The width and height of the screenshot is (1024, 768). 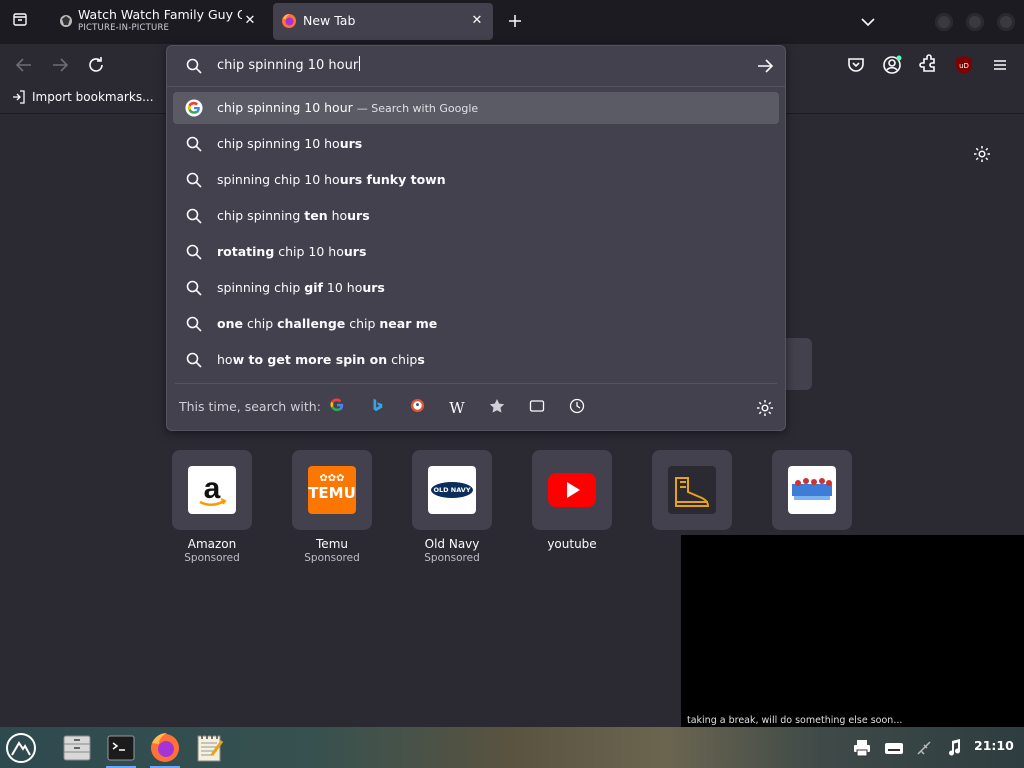 I want to click on ublock-origin-icon: uD, so click(x=964, y=65).